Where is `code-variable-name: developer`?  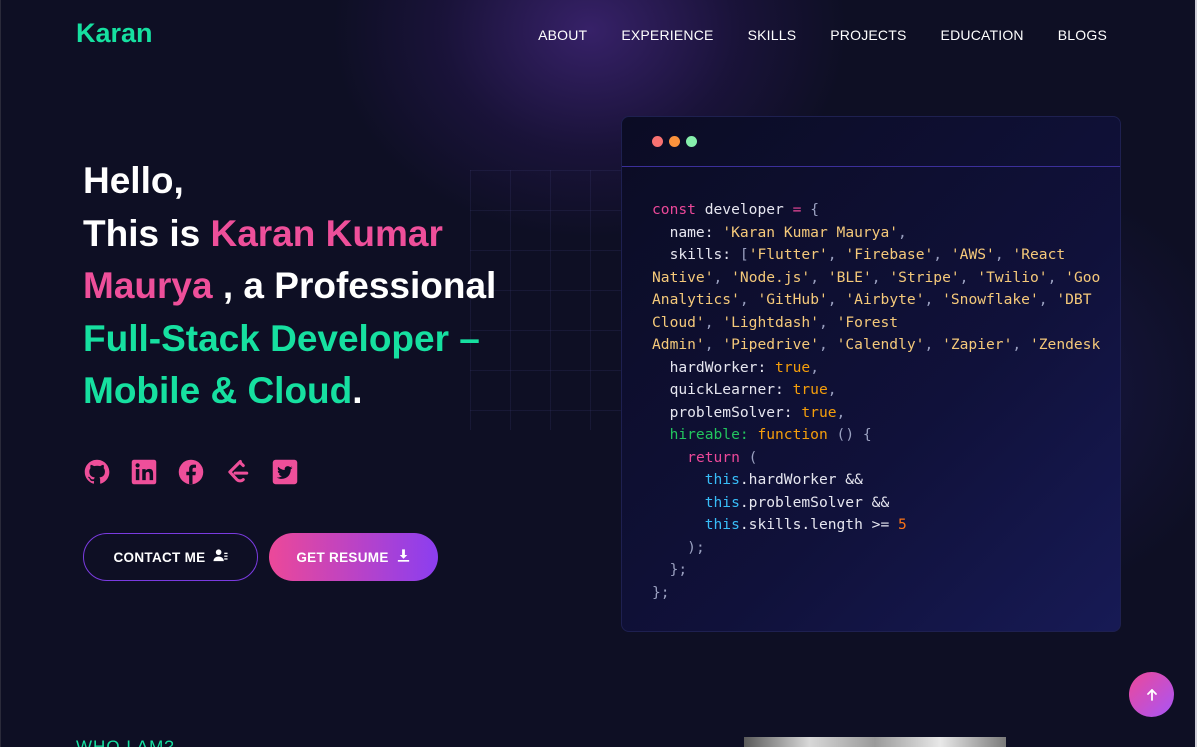 code-variable-name: developer is located at coordinates (744, 209).